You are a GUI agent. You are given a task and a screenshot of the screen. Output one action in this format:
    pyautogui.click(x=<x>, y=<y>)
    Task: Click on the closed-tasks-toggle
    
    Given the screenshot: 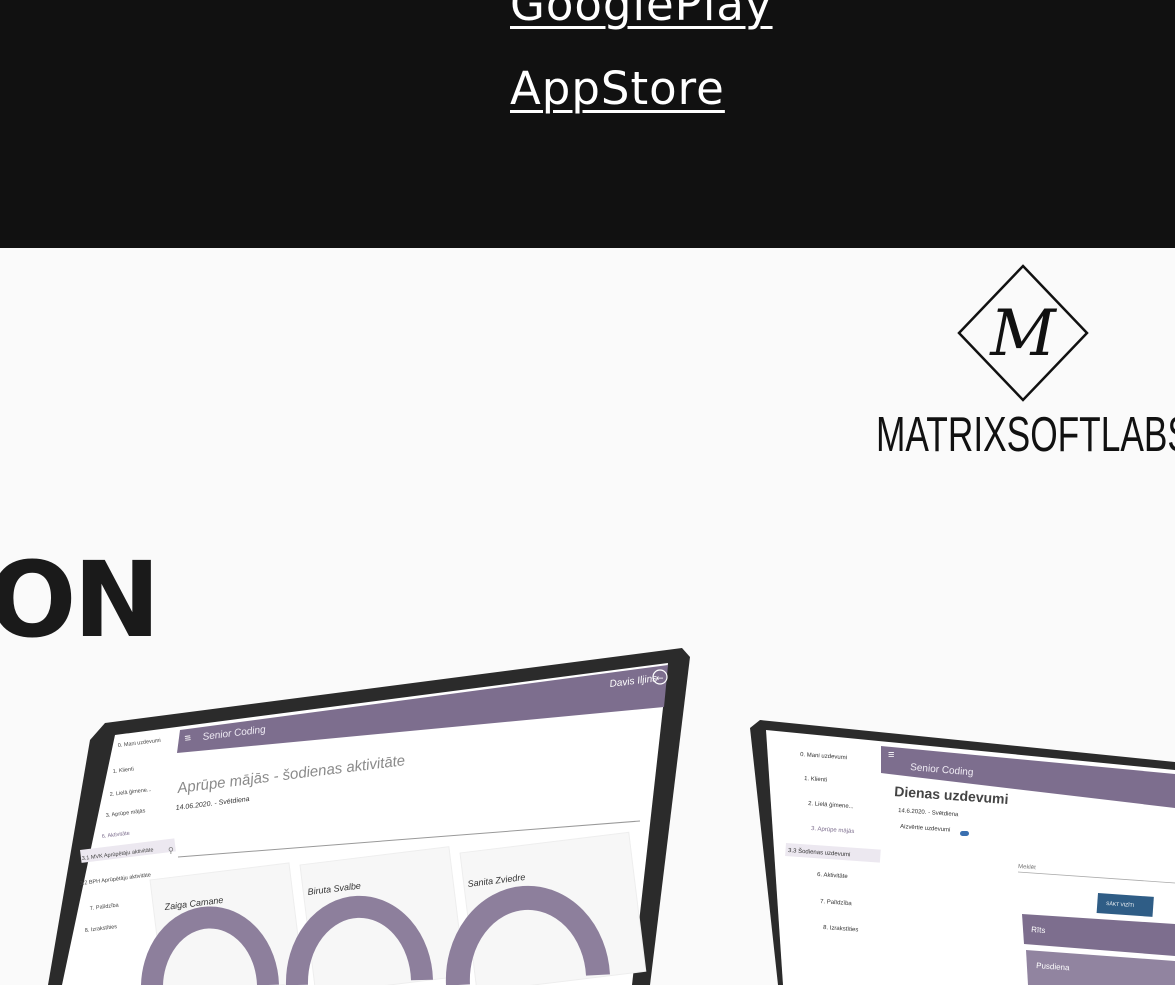 What is the action you would take?
    pyautogui.click(x=964, y=833)
    